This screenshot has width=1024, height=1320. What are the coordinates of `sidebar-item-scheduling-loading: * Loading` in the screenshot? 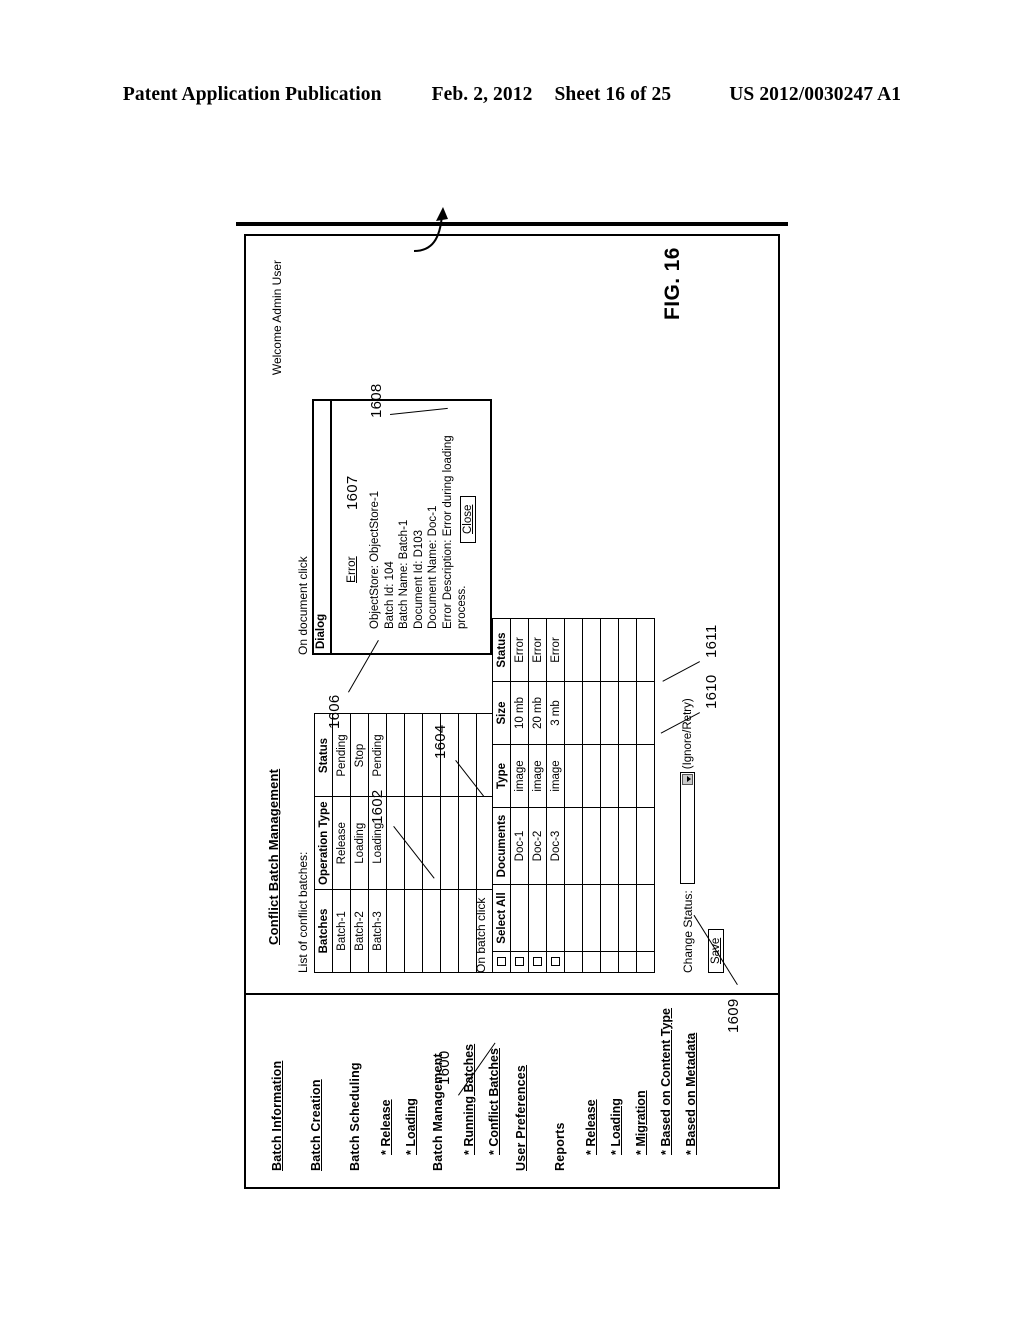 It's located at (411, 1075).